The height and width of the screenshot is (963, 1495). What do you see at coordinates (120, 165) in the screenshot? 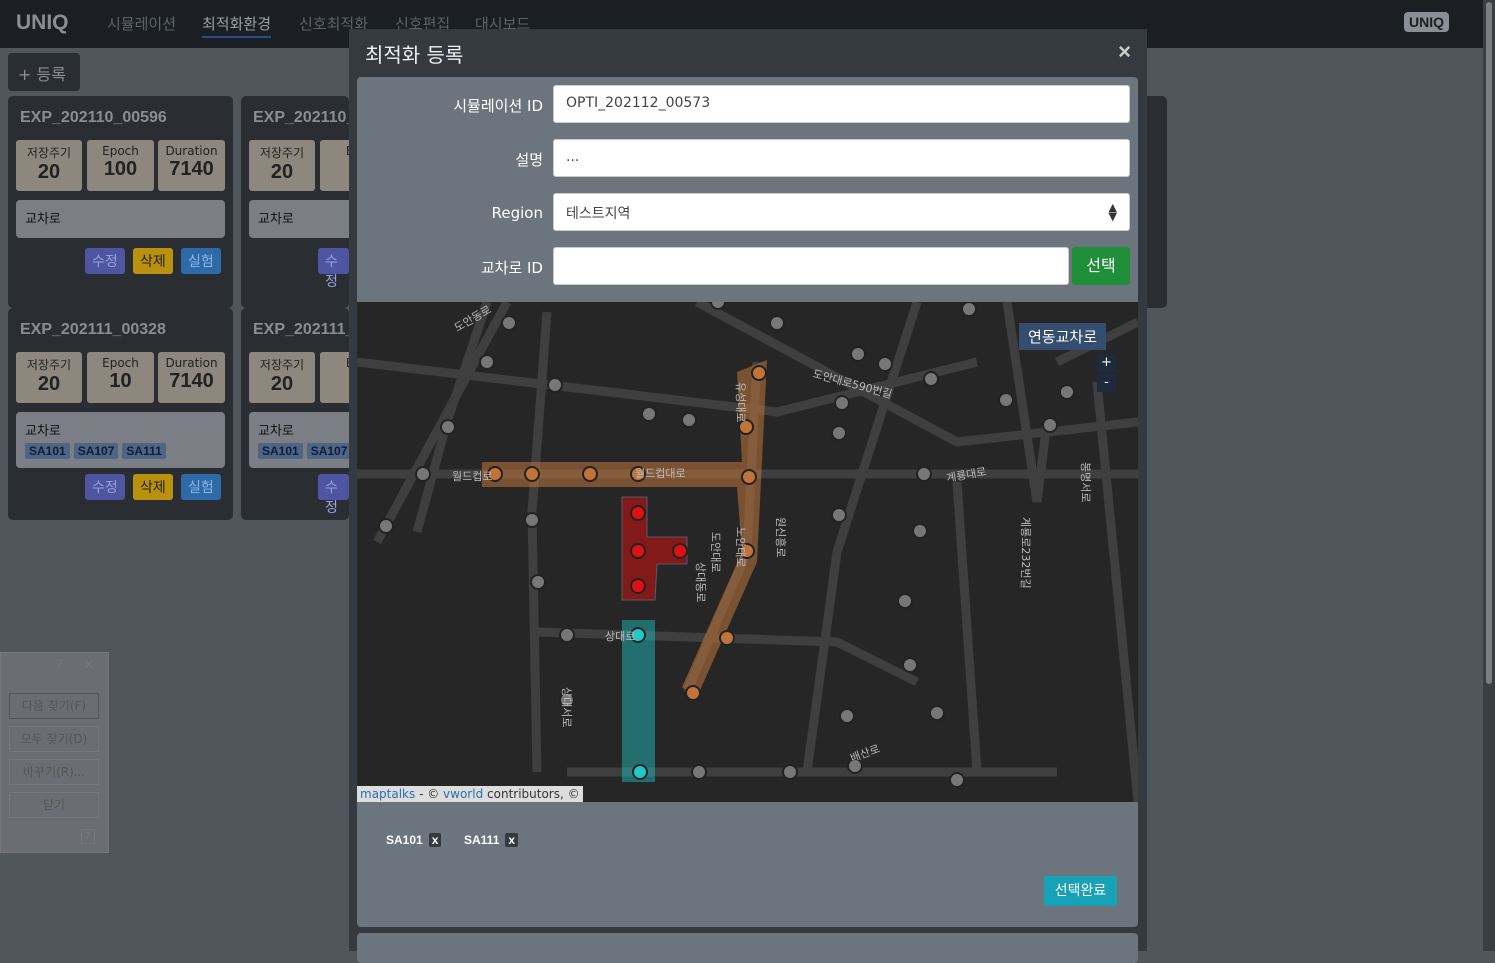
I see `stat-box: Epoch 100` at bounding box center [120, 165].